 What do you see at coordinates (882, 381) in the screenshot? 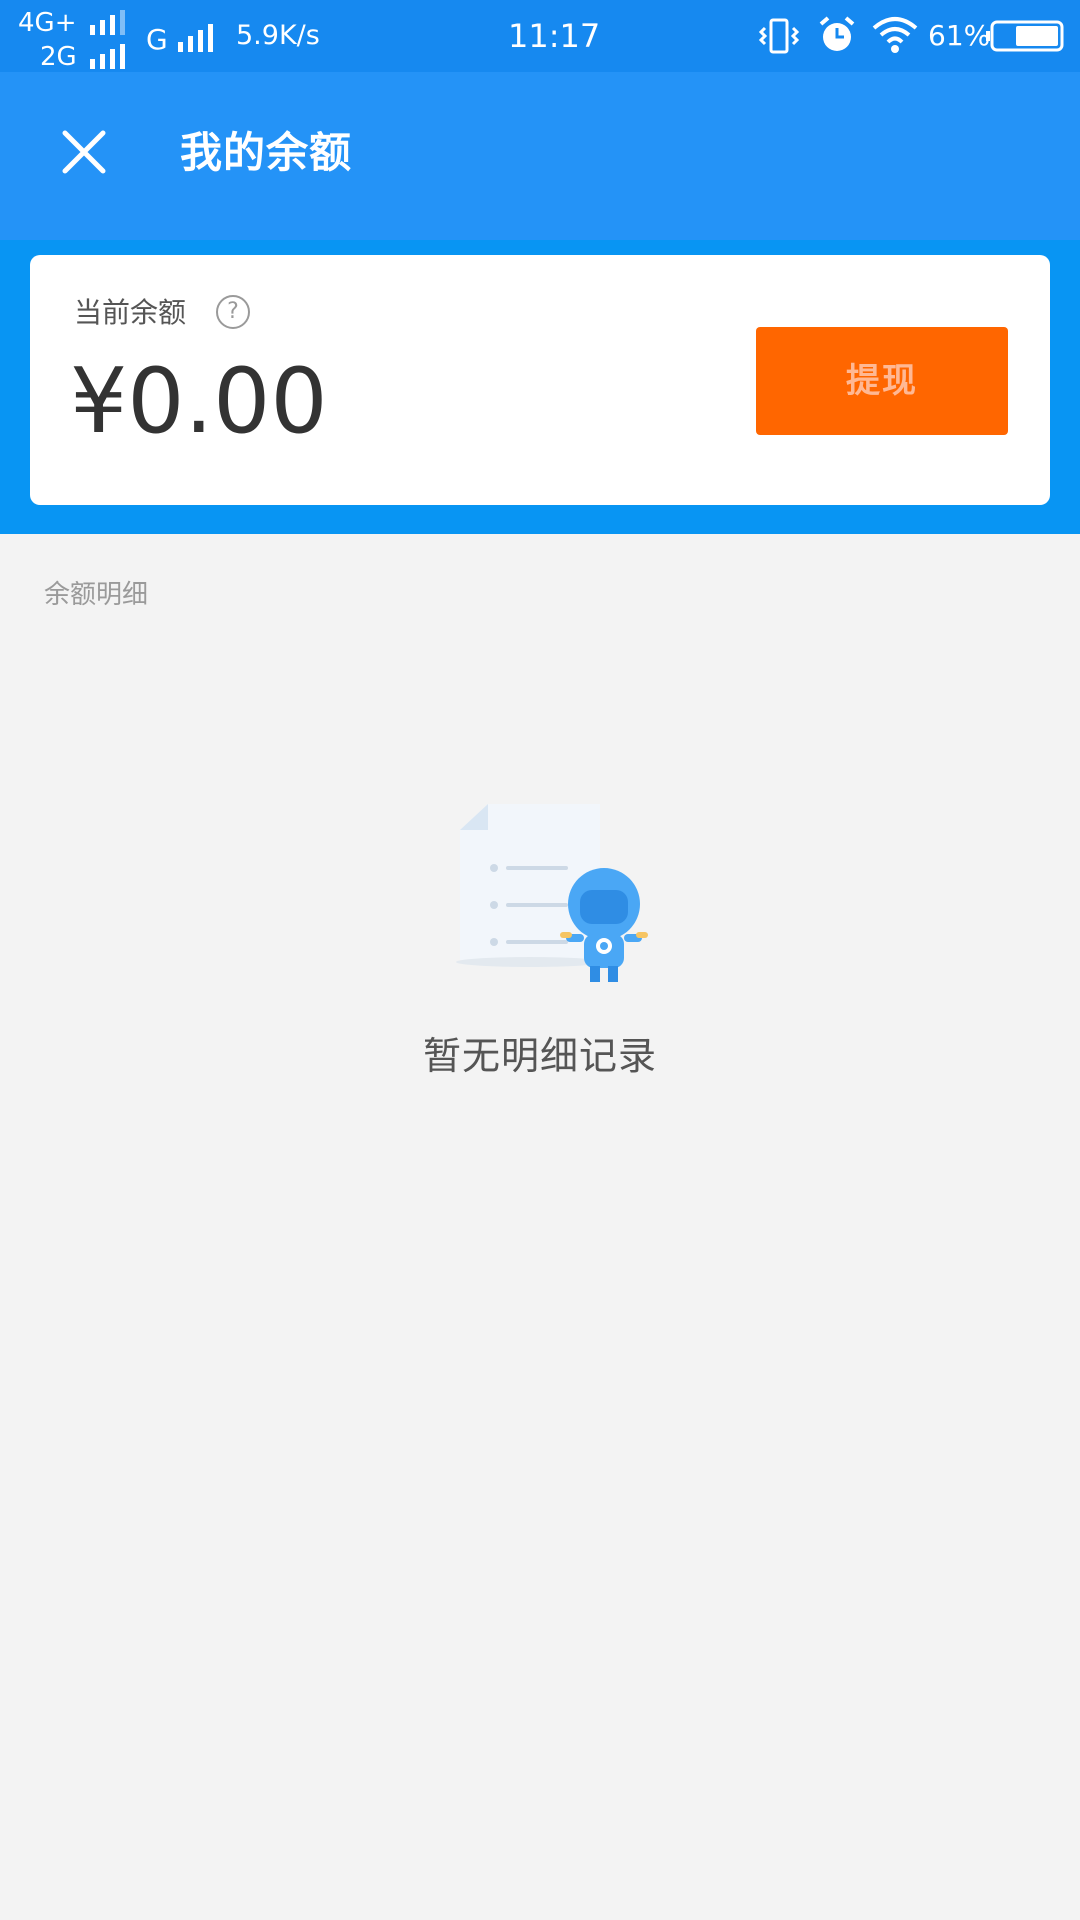
I see `withdraw-button: 提现` at bounding box center [882, 381].